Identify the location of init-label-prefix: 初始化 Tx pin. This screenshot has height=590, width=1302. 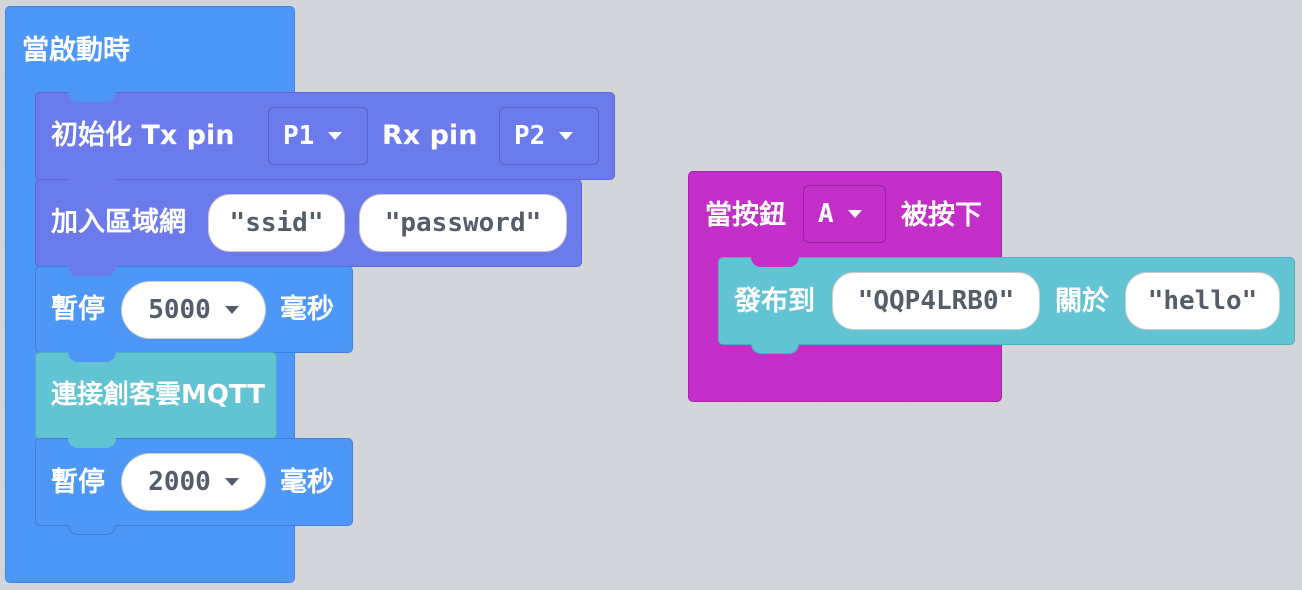
(143, 135).